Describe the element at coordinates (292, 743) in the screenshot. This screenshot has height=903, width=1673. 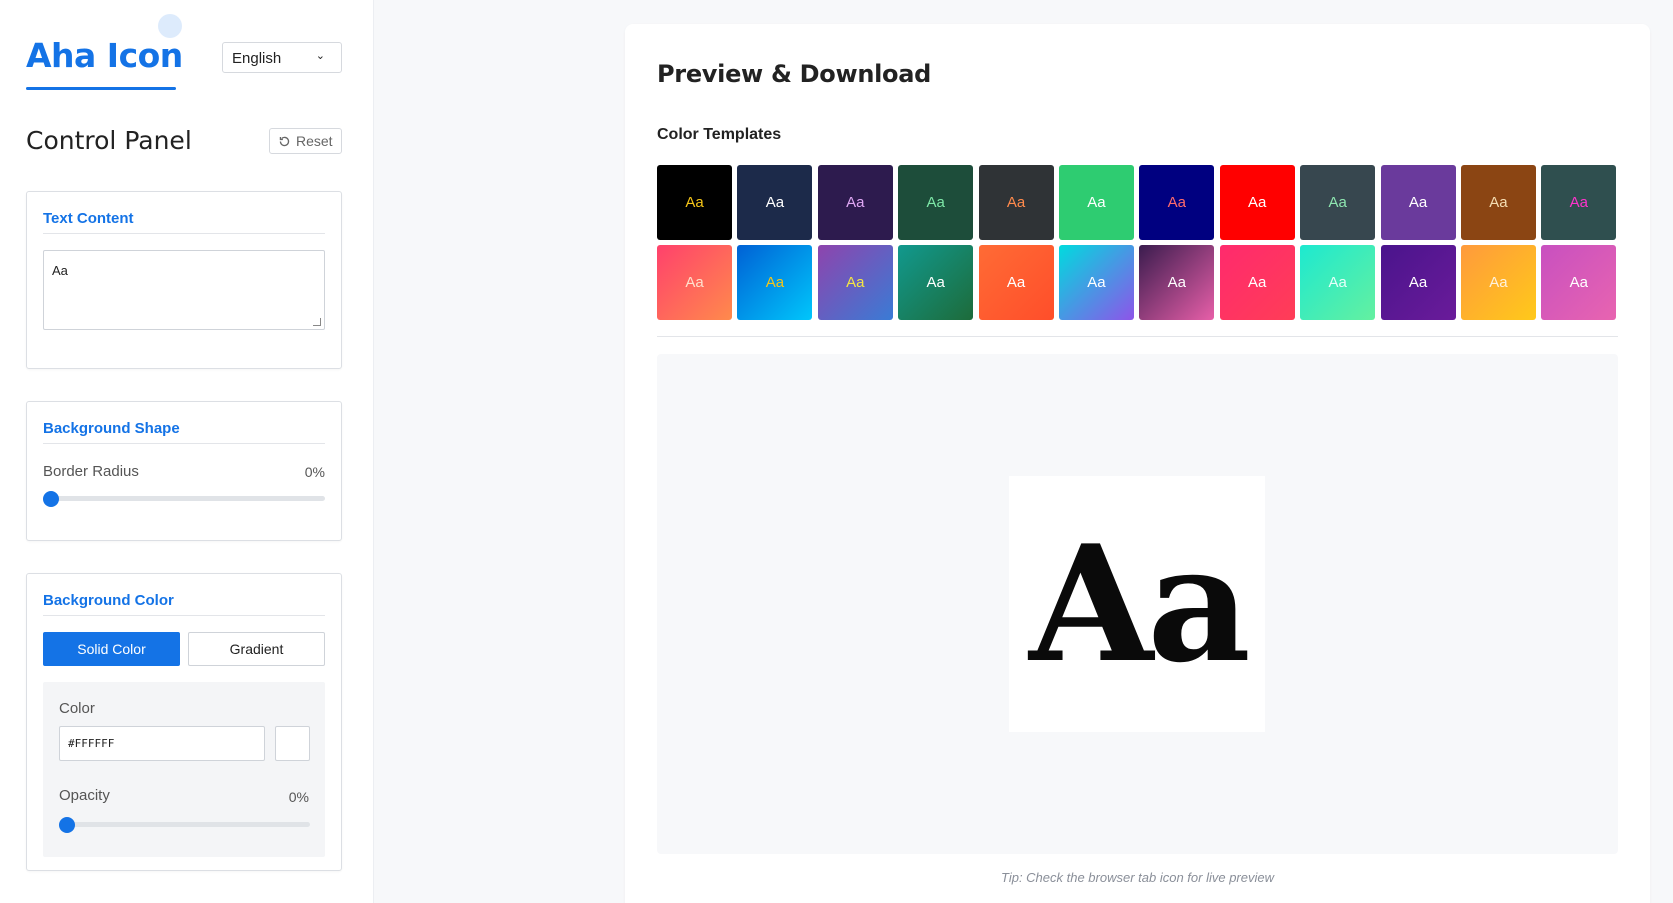
I see `color-picker-swatch` at that location.